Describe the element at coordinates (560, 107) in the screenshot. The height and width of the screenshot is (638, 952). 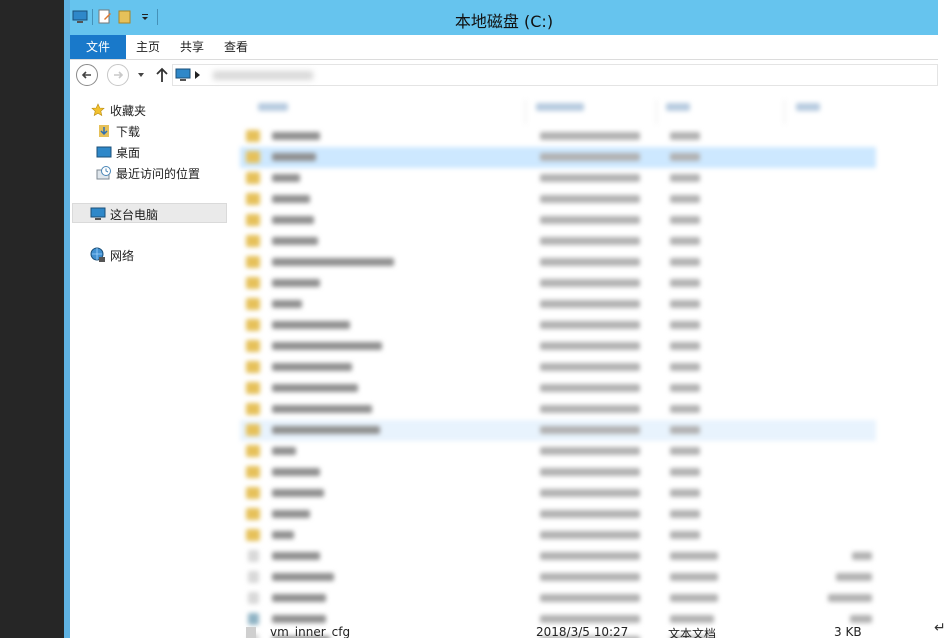
I see `column-header-date` at that location.